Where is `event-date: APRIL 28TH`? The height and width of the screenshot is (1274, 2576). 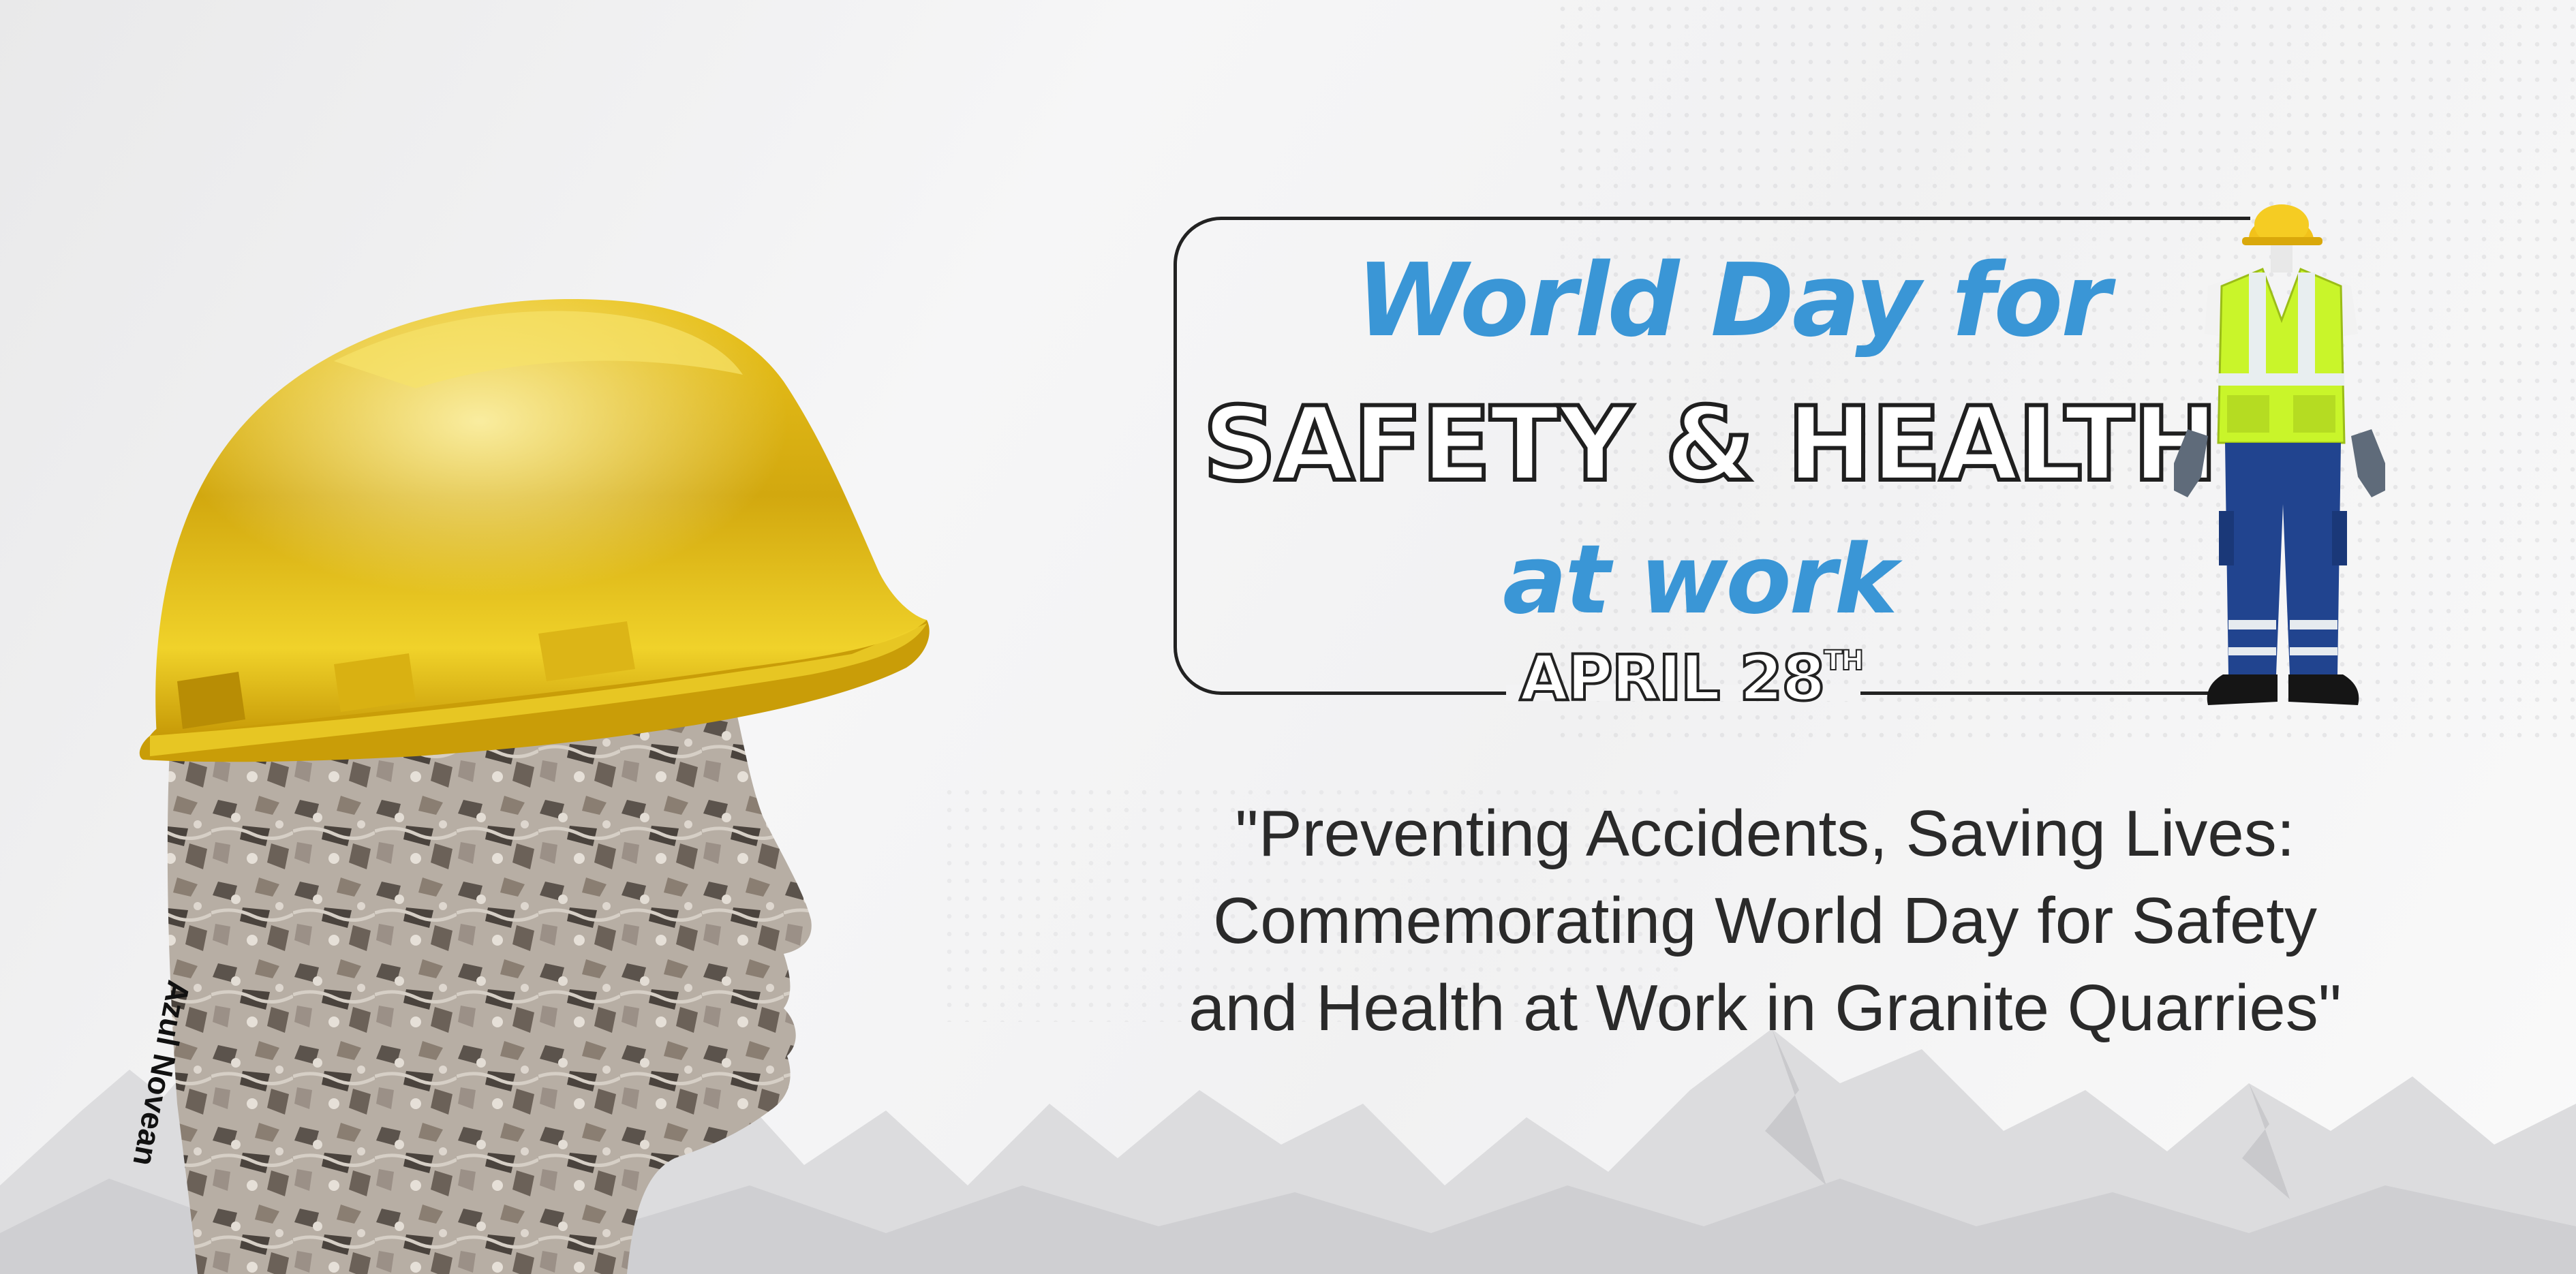 event-date: APRIL 28TH is located at coordinates (1691, 678).